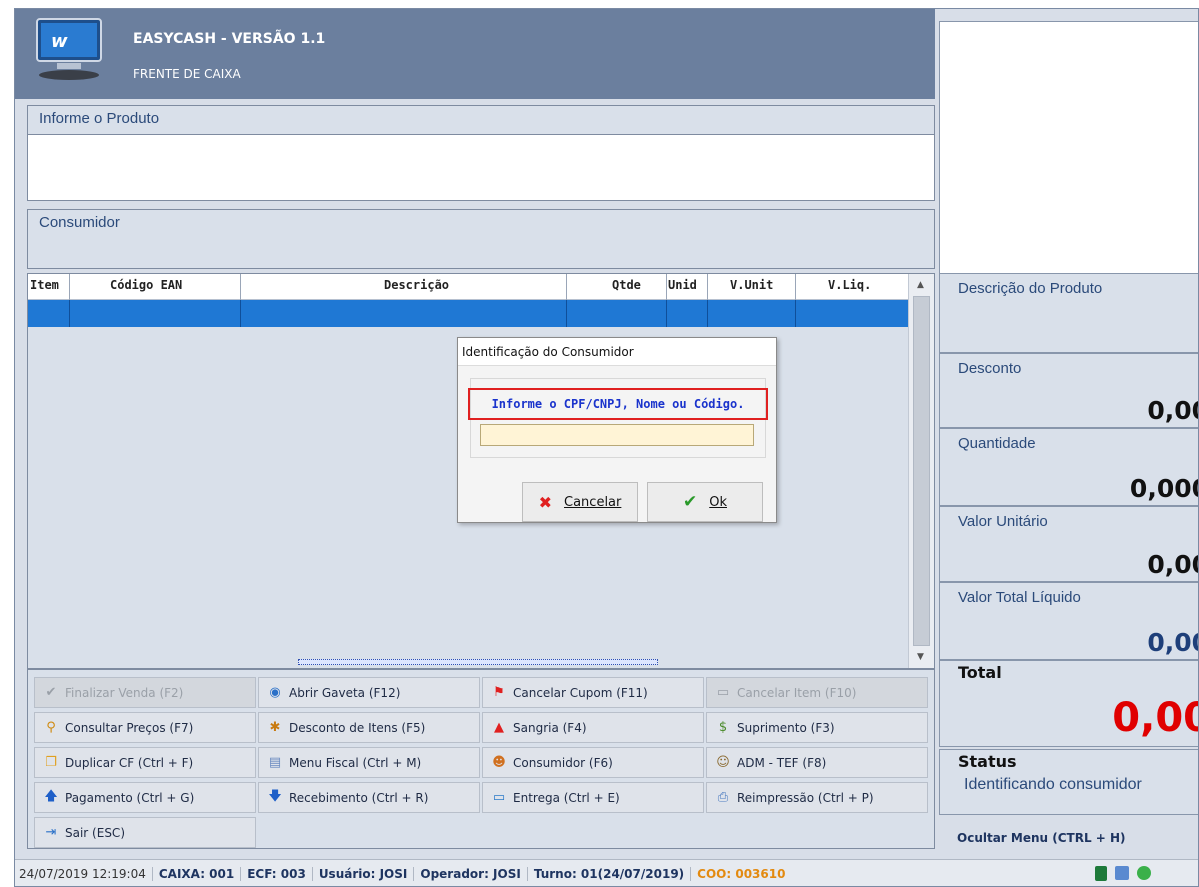 This screenshot has height=887, width=1199. I want to click on database-icon, so click(1101, 873).